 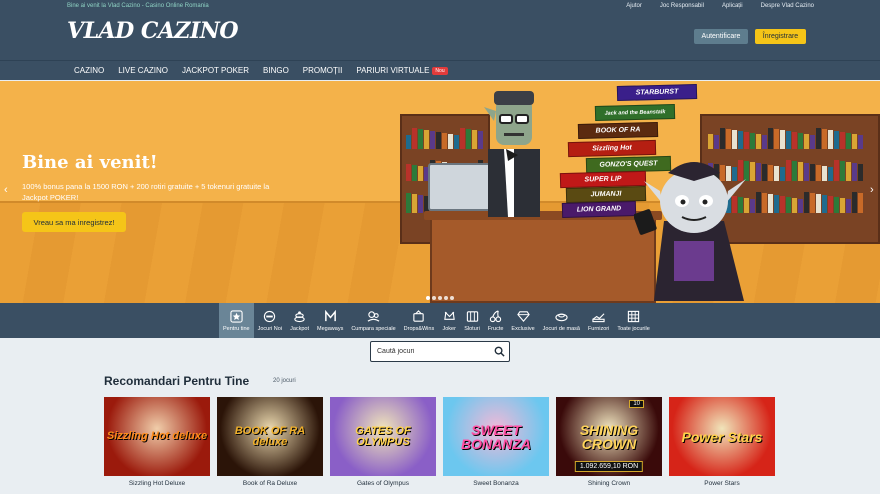 What do you see at coordinates (373, 316) in the screenshot?
I see `bonus-buy-icon` at bounding box center [373, 316].